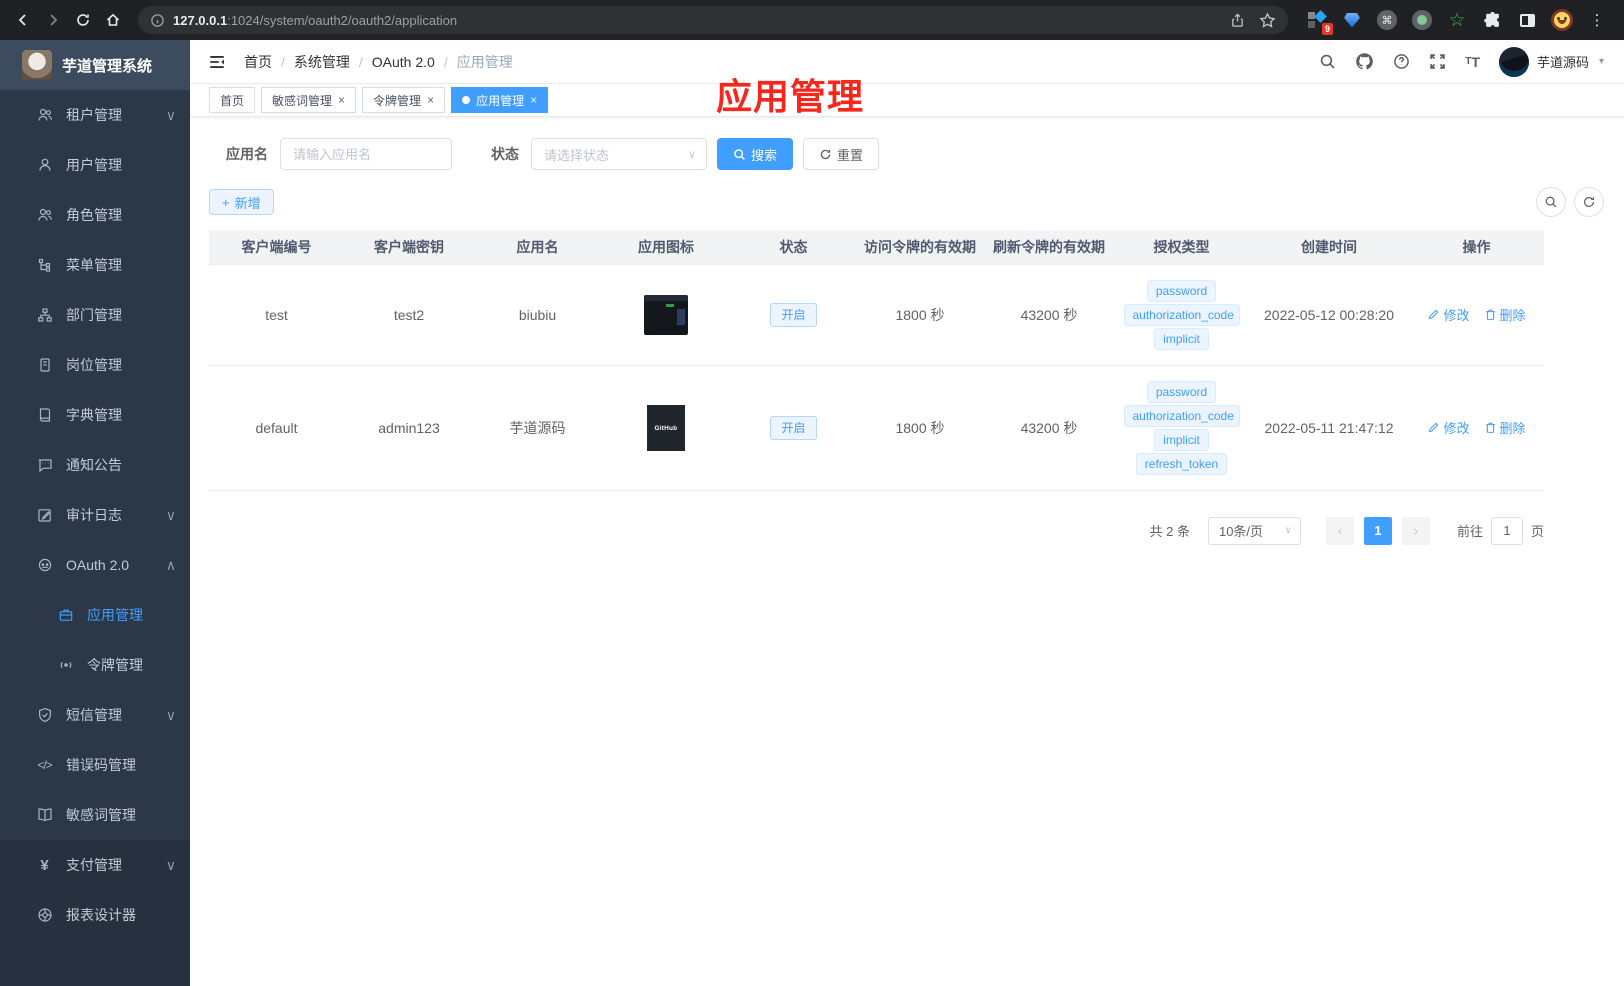 The image size is (1624, 986). I want to click on add-button: + 新增, so click(241, 202).